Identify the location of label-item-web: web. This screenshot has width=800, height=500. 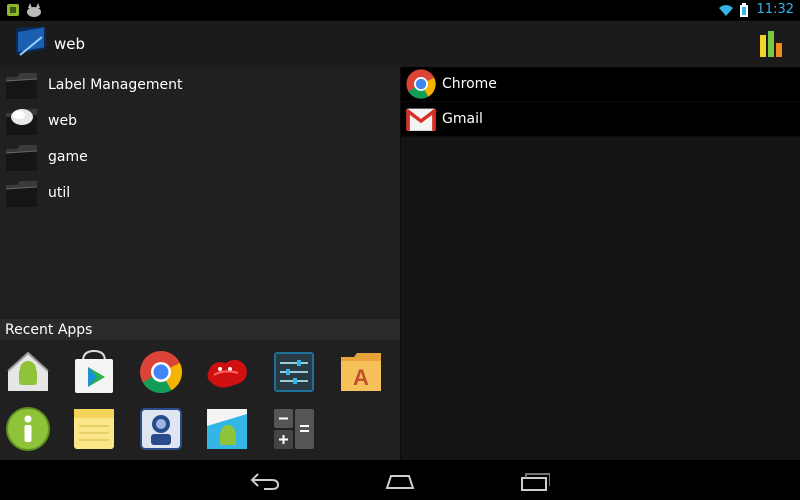
(200, 121).